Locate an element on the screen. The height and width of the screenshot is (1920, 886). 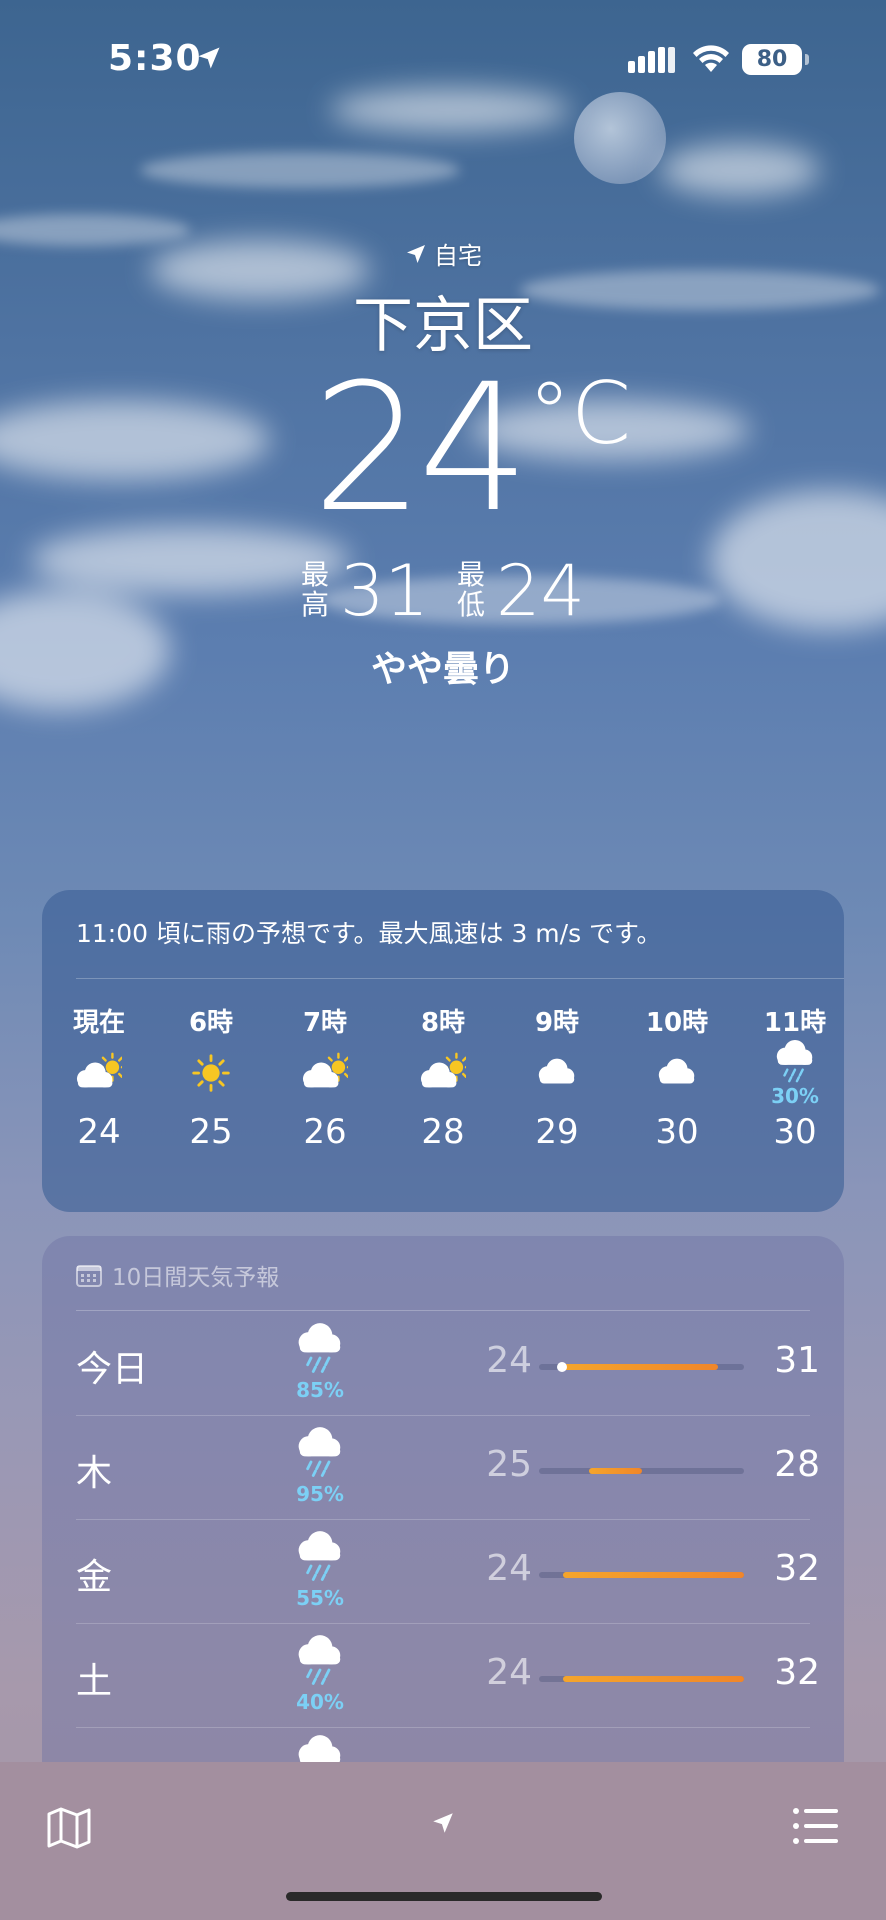
hour-item: 8時 28 is located at coordinates (443, 1077).